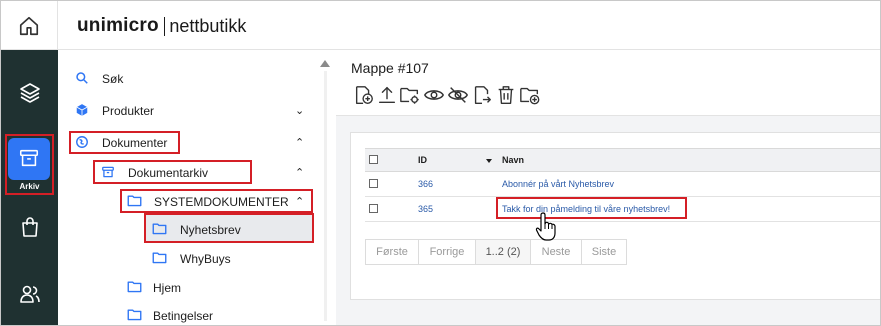 This screenshot has width=881, height=326. I want to click on eye-off-icon, so click(458, 95).